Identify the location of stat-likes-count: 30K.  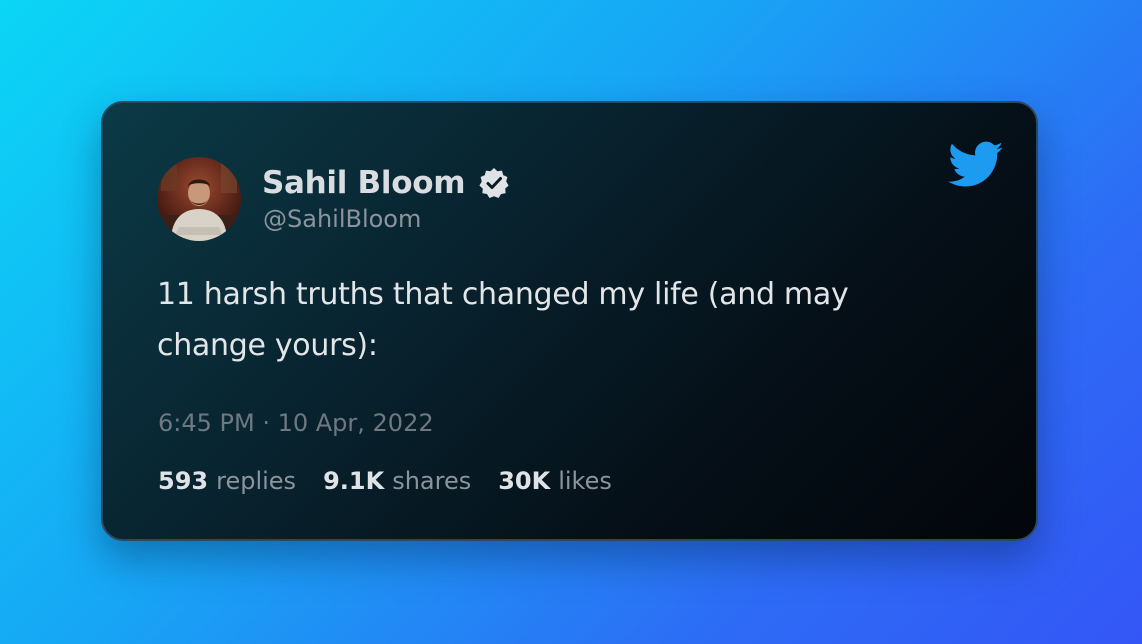
(524, 481).